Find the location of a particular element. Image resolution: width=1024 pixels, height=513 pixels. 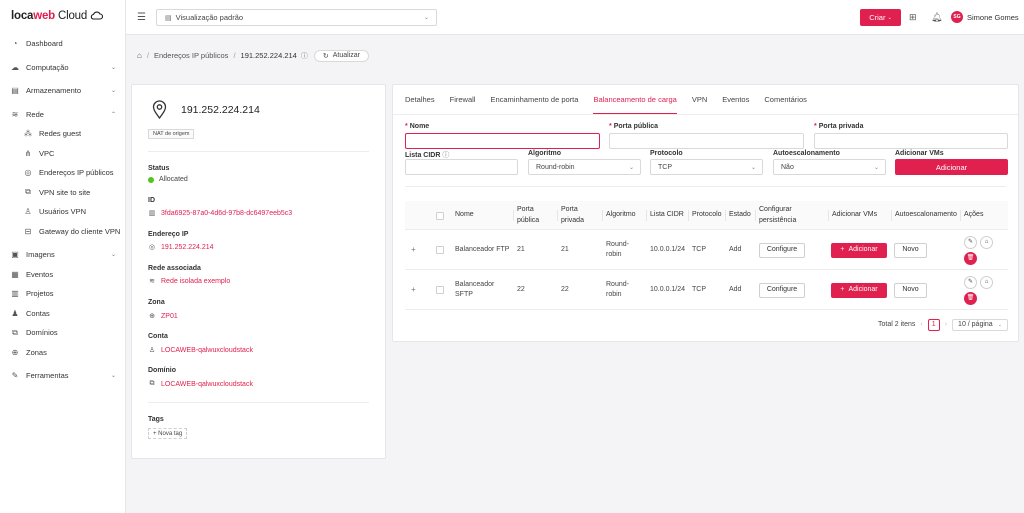

account-text: LOCAWEB-qalwuxcloudstack is located at coordinates (207, 350).